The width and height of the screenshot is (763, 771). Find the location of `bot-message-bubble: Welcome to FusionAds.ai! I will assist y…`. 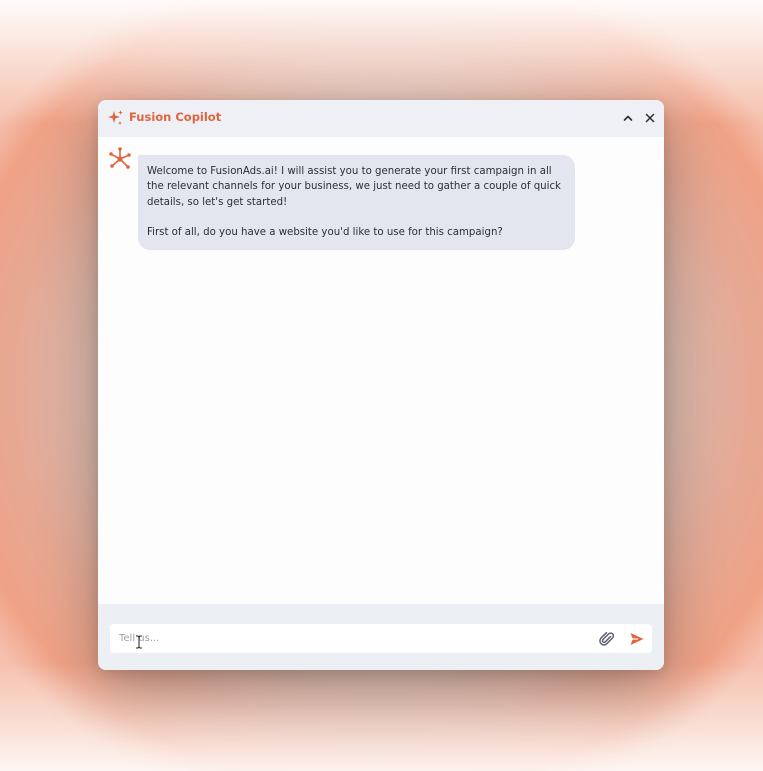

bot-message-bubble: Welcome to FusionAds.ai! I will assist y… is located at coordinates (356, 203).